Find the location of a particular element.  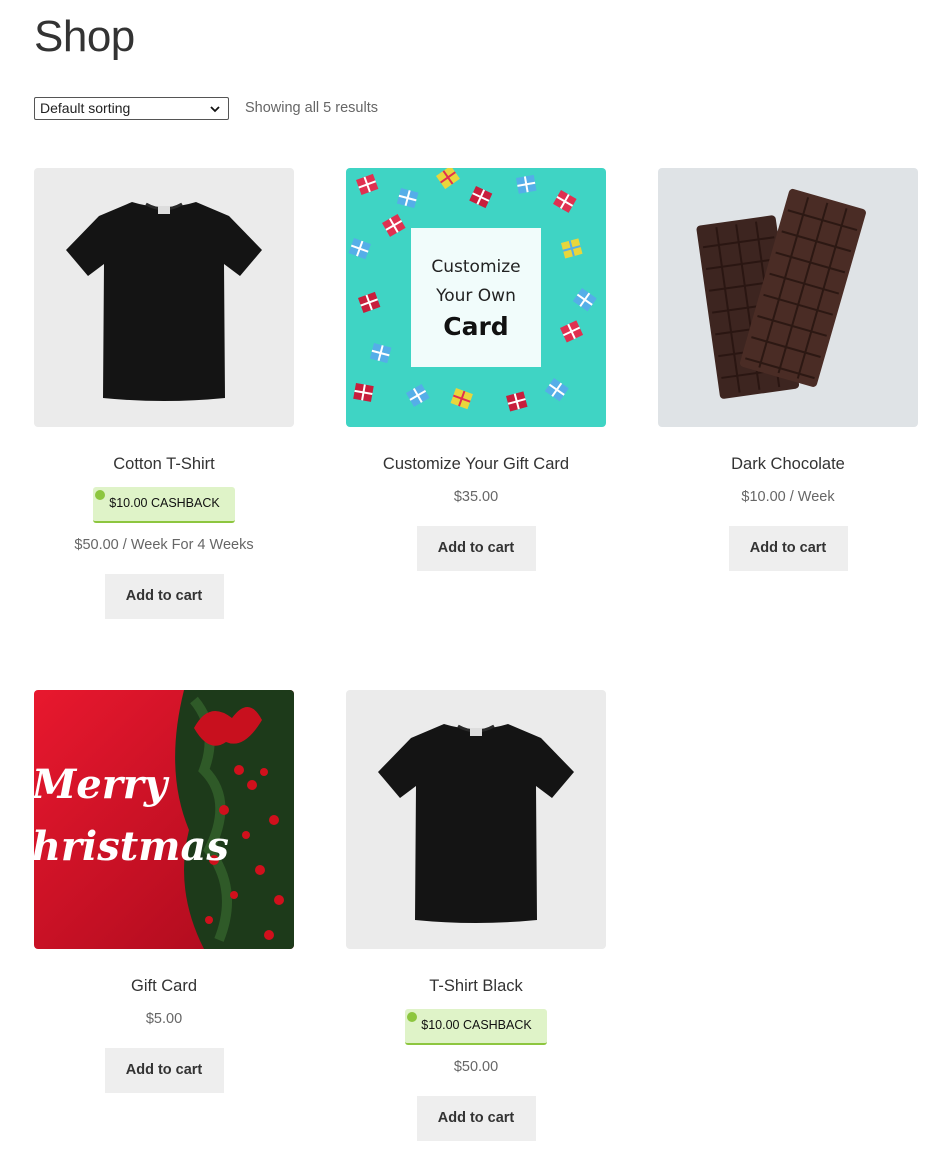

product-price: $5.00 is located at coordinates (164, 1019).